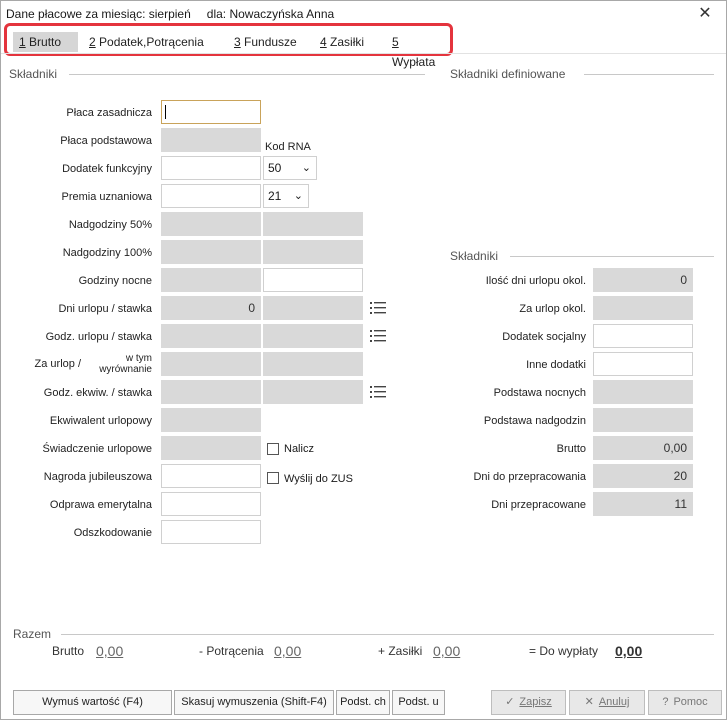 The height and width of the screenshot is (720, 727). I want to click on label-swiadczenie: Świadczenie urlopowe, so click(97, 449).